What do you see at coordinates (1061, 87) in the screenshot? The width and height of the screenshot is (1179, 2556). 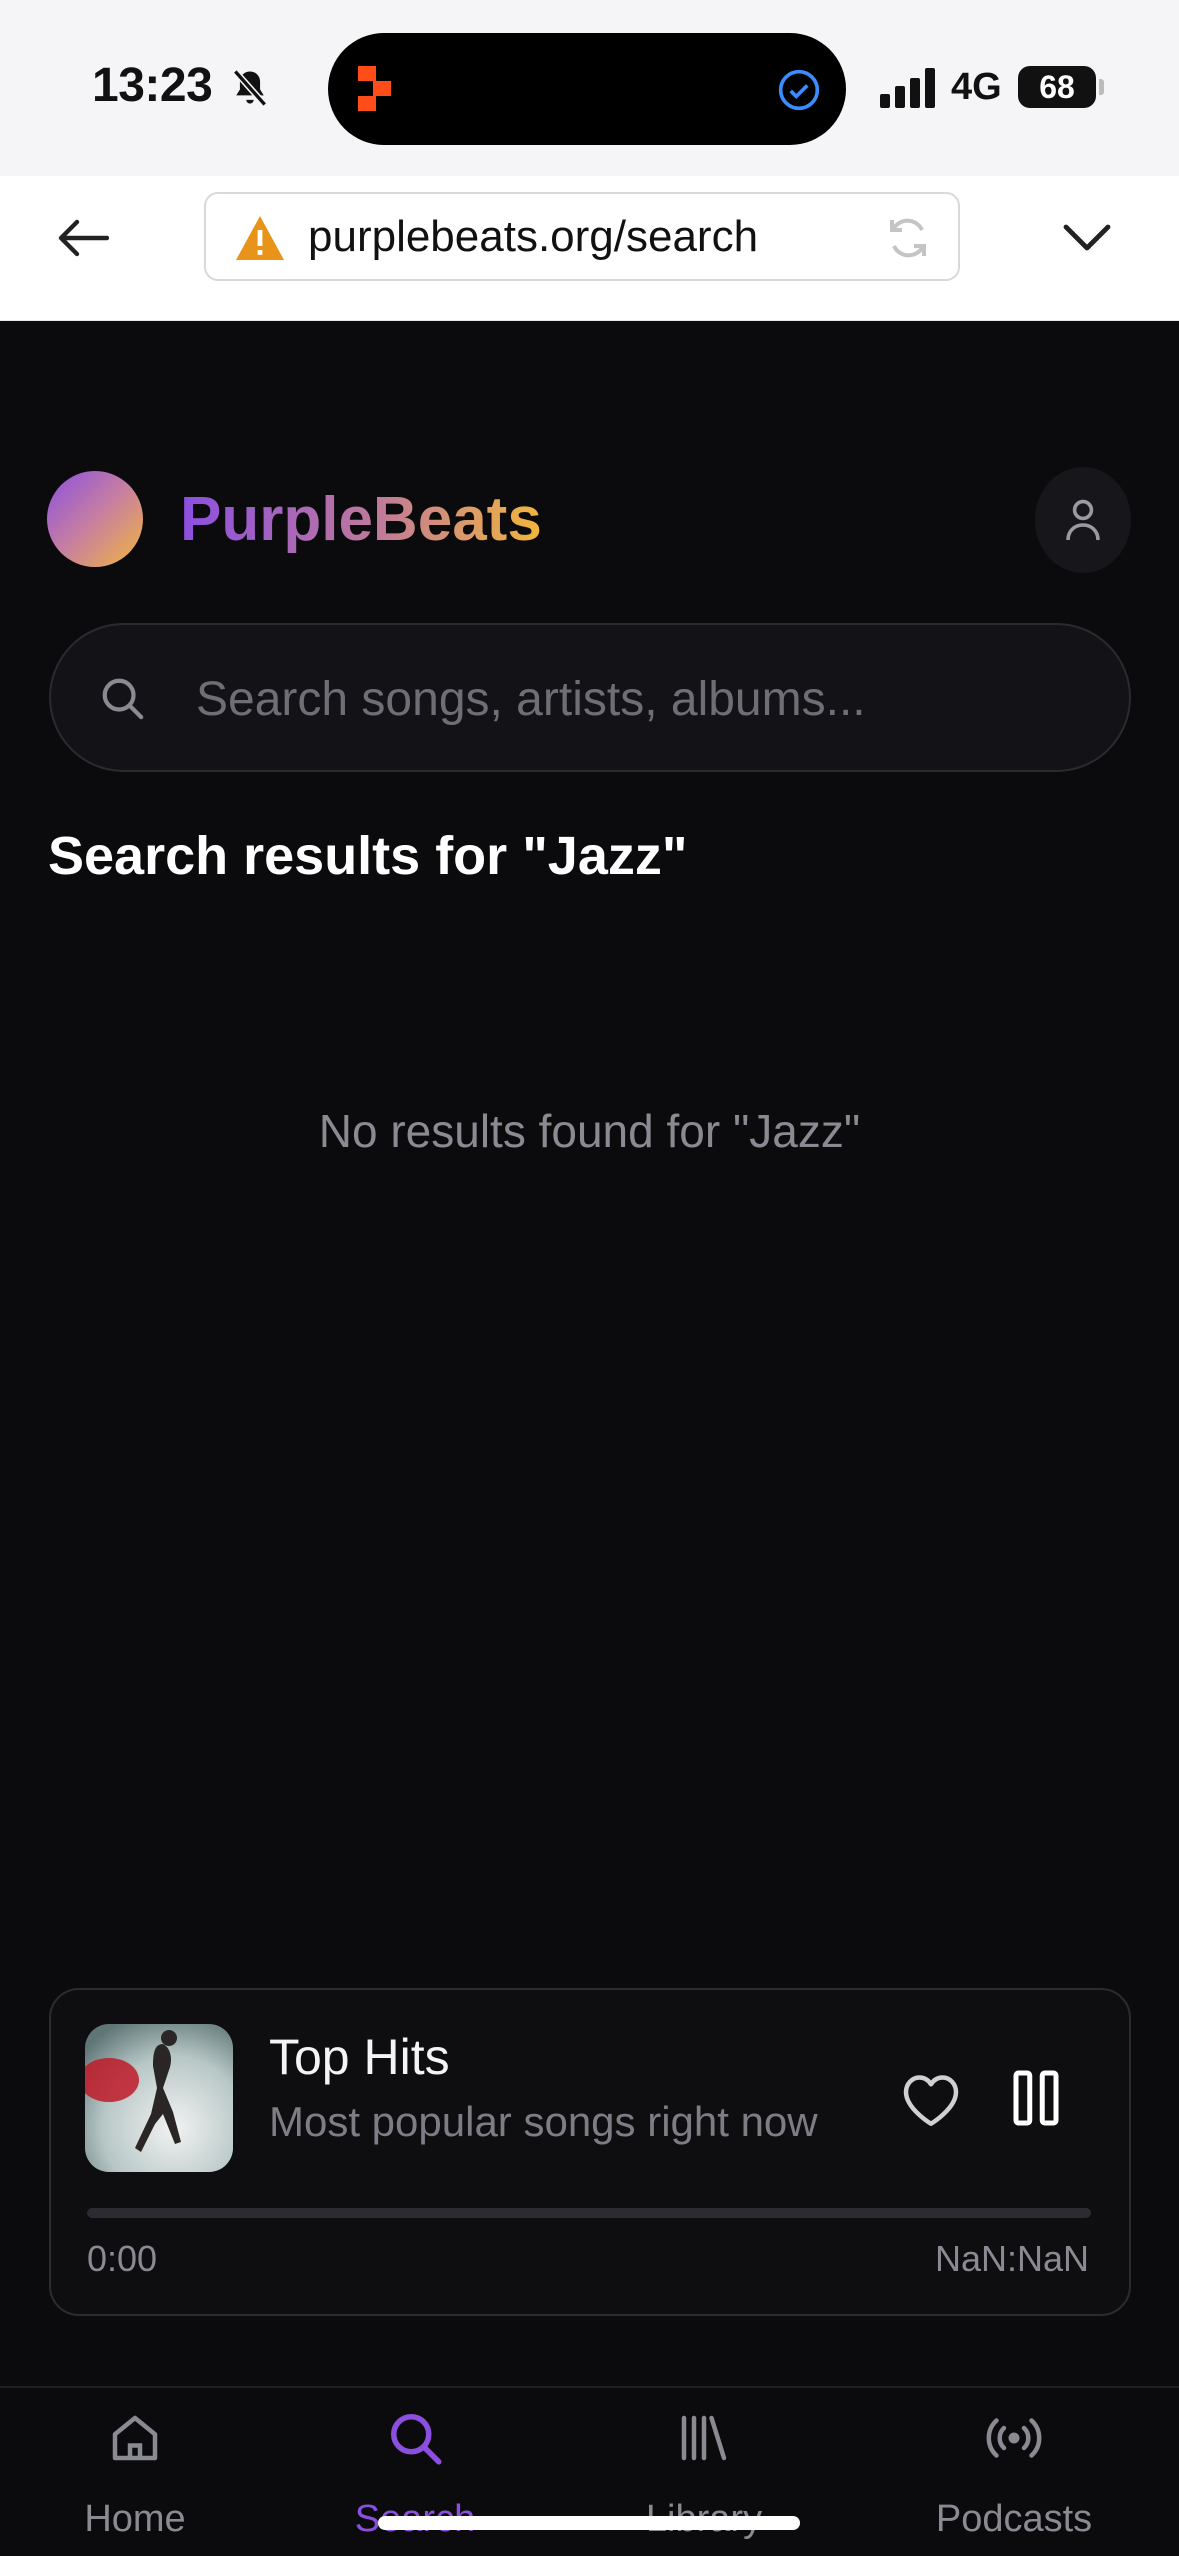 I see `battery-indicator: 68` at bounding box center [1061, 87].